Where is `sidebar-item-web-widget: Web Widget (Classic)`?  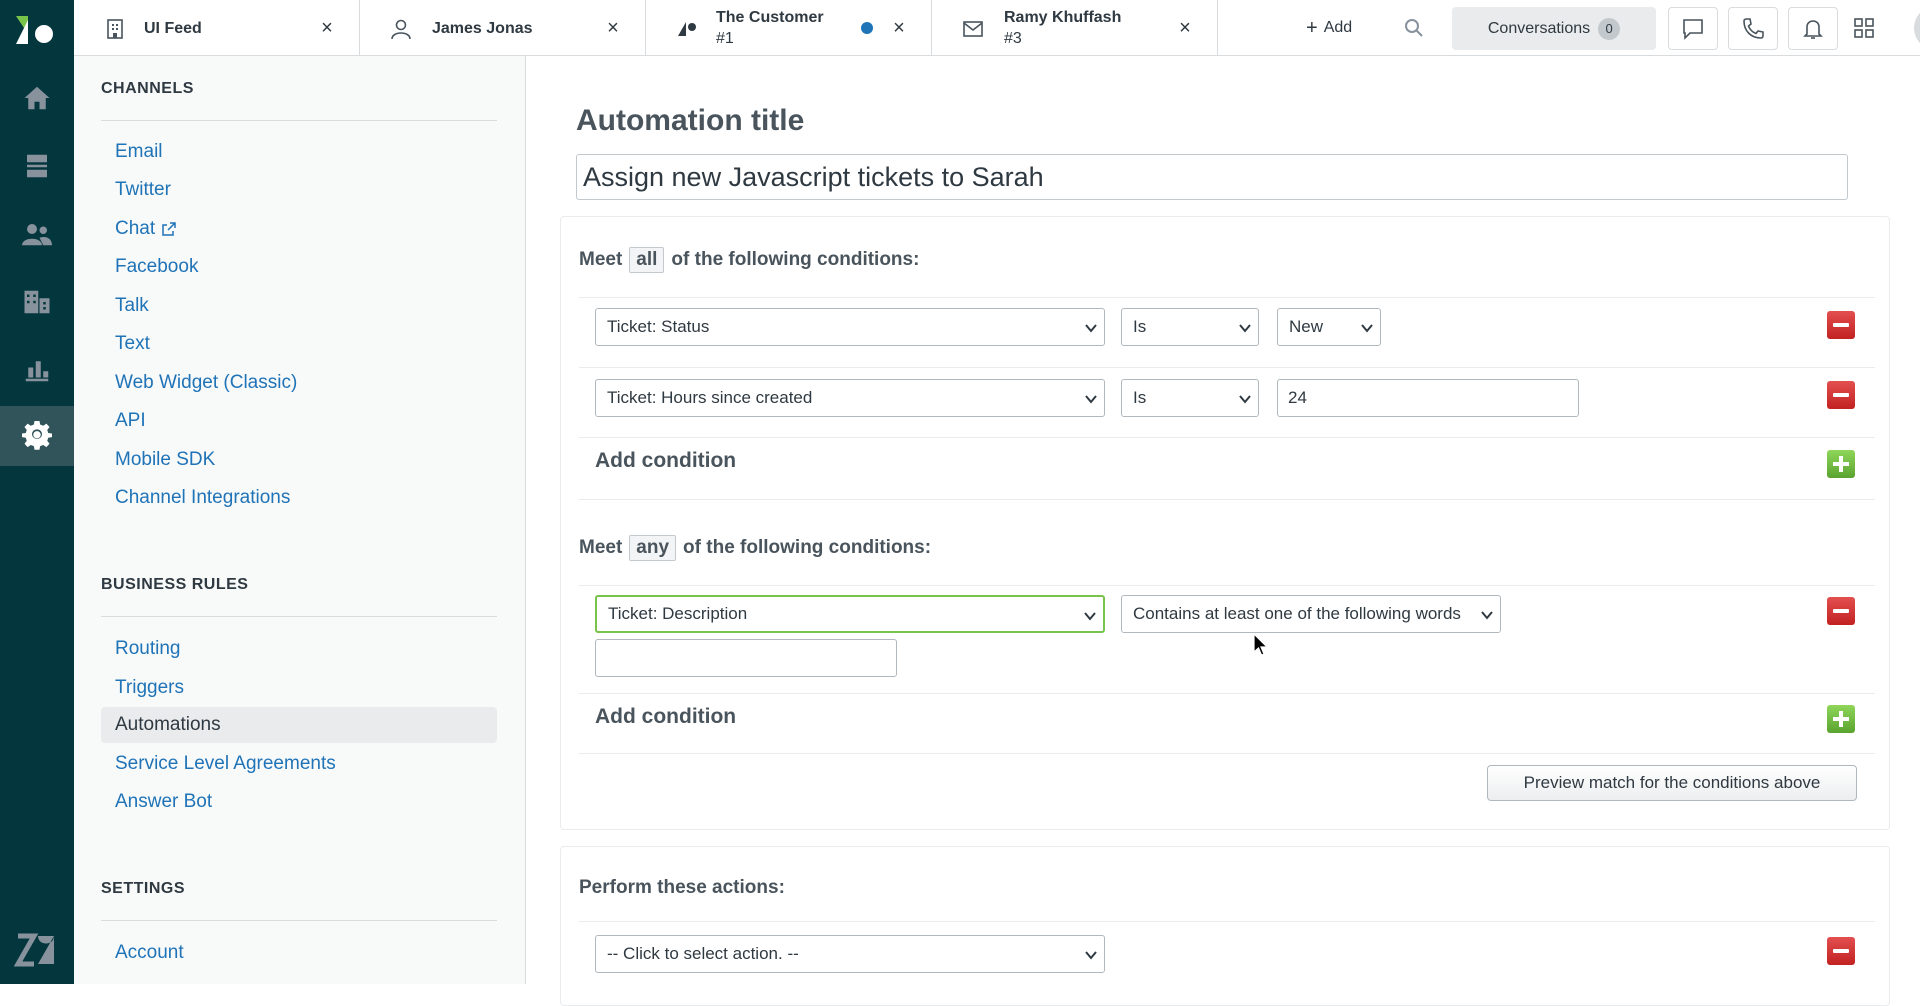 sidebar-item-web-widget: Web Widget (Classic) is located at coordinates (299, 383).